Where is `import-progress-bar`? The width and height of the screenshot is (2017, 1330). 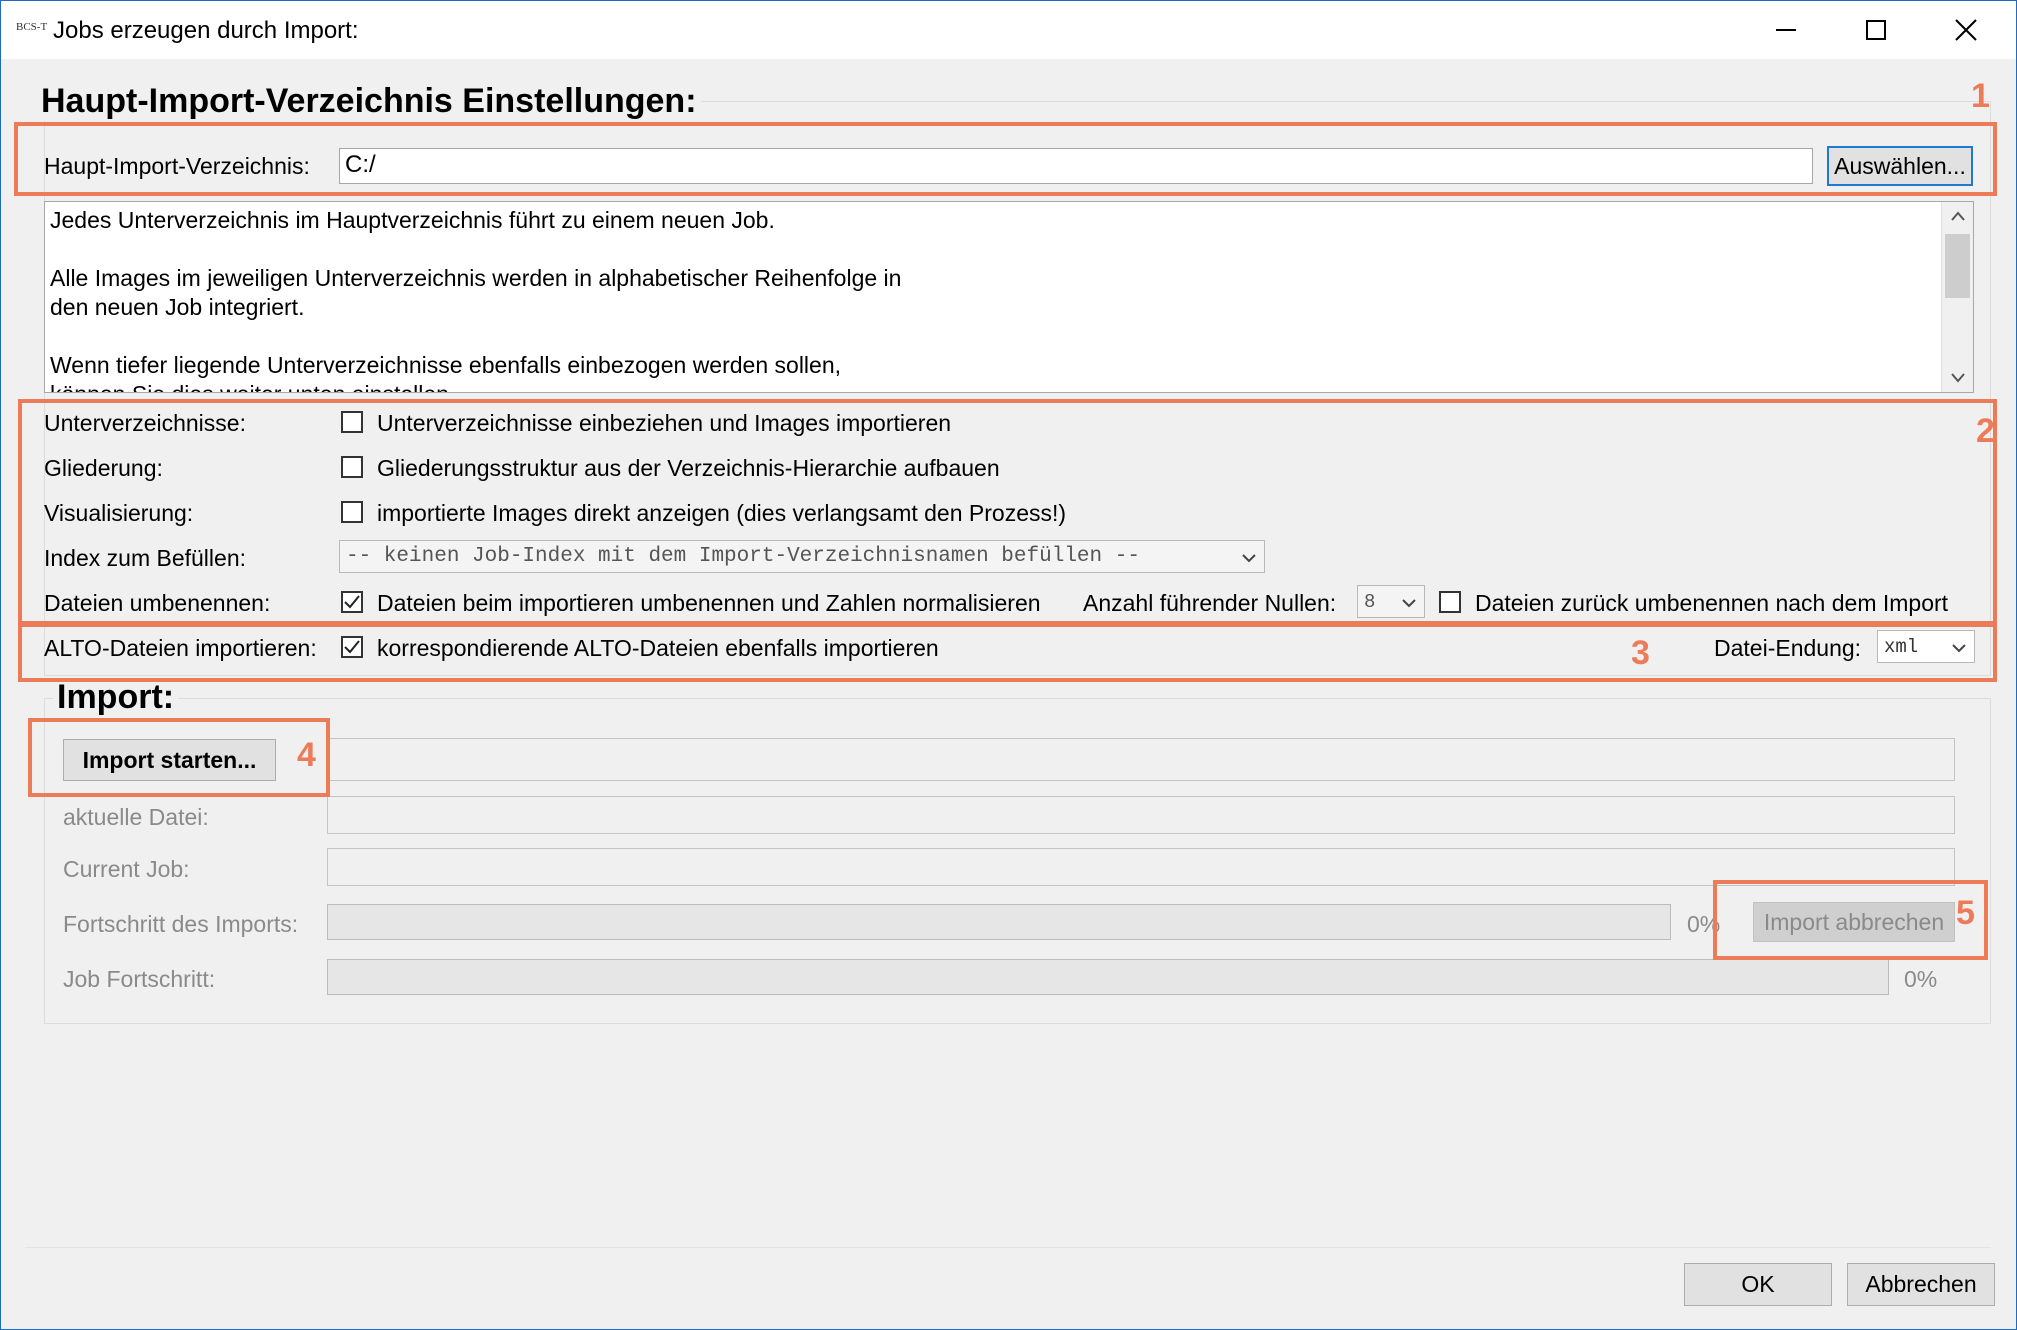 import-progress-bar is located at coordinates (999, 922).